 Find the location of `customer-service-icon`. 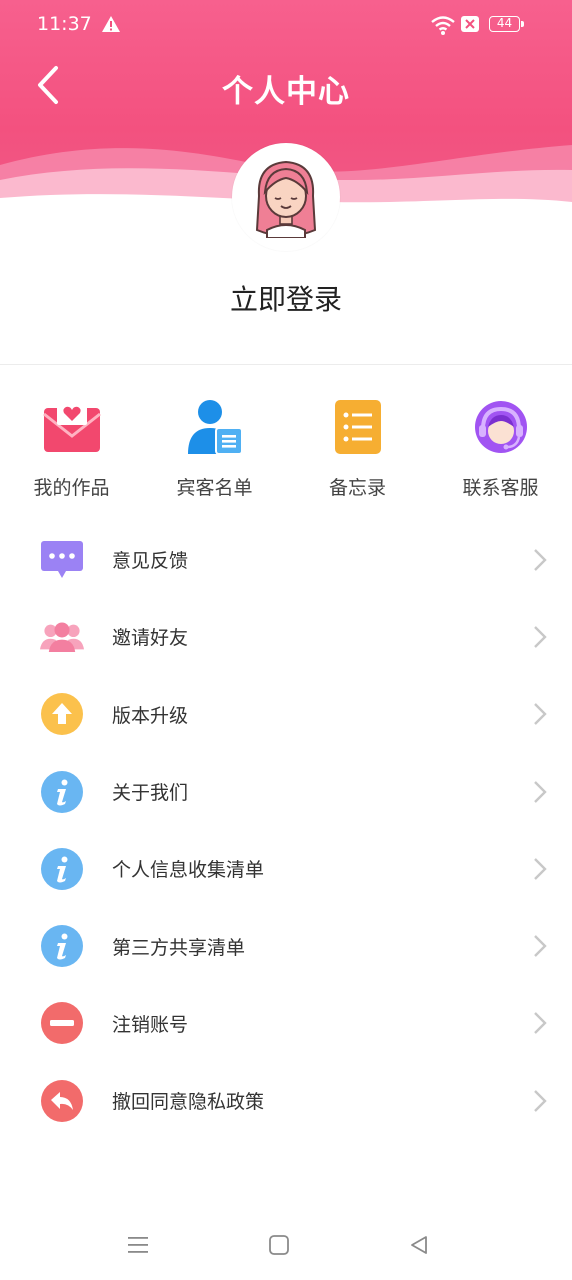

customer-service-icon is located at coordinates (501, 427).